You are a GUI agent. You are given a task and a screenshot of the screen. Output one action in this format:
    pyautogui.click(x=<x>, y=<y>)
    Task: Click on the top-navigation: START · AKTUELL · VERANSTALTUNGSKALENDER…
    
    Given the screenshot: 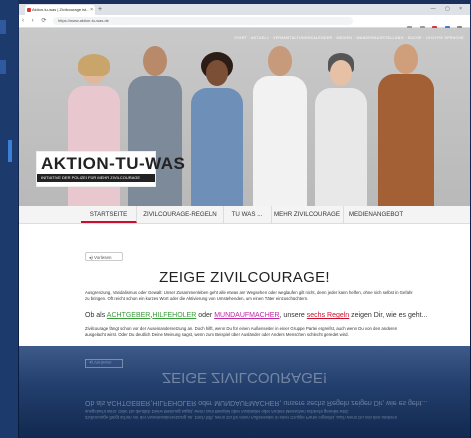 What is the action you would take?
    pyautogui.click(x=349, y=38)
    